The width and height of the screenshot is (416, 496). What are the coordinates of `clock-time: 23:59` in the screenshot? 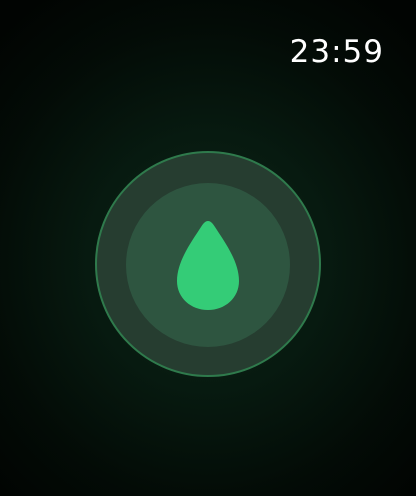 It's located at (336, 52).